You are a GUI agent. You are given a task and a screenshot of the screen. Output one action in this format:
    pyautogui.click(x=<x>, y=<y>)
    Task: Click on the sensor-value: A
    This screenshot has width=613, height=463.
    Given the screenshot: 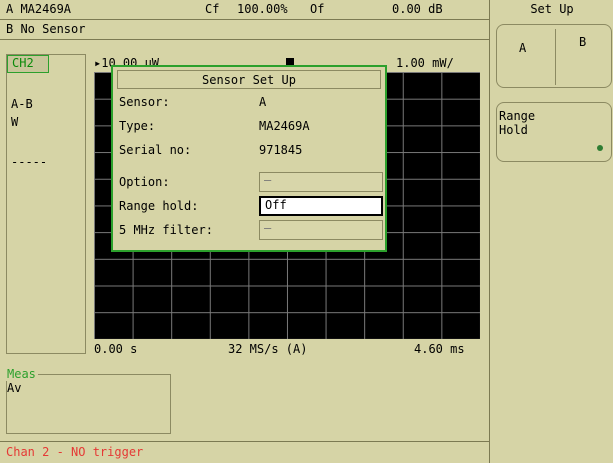 What is the action you would take?
    pyautogui.click(x=263, y=102)
    